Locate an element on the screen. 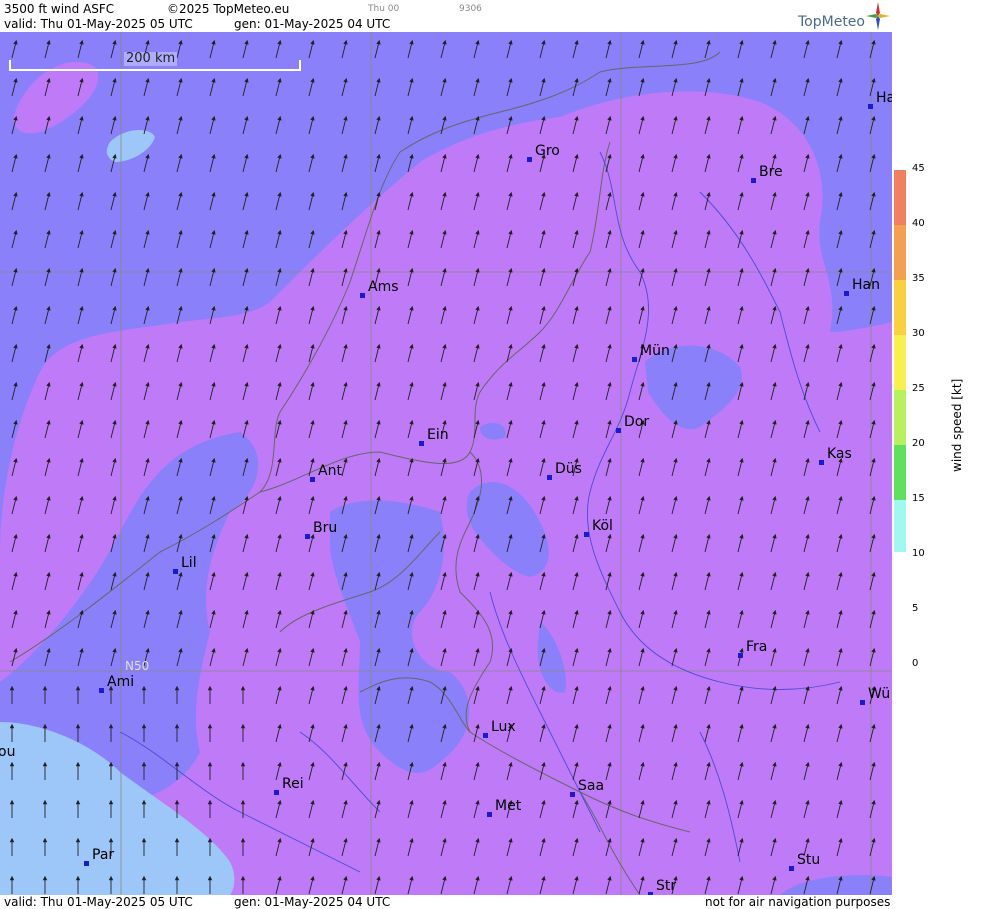  footer-valid-time: valid: Thu 01-May-2025 05 UTC is located at coordinates (98, 902).